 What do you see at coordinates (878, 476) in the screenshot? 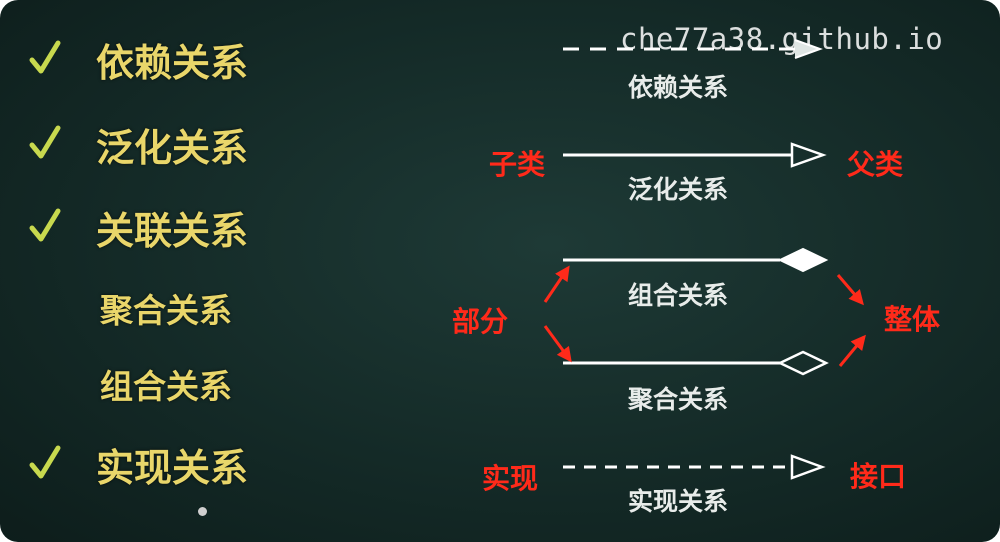
I see `interface-label: 接口` at bounding box center [878, 476].